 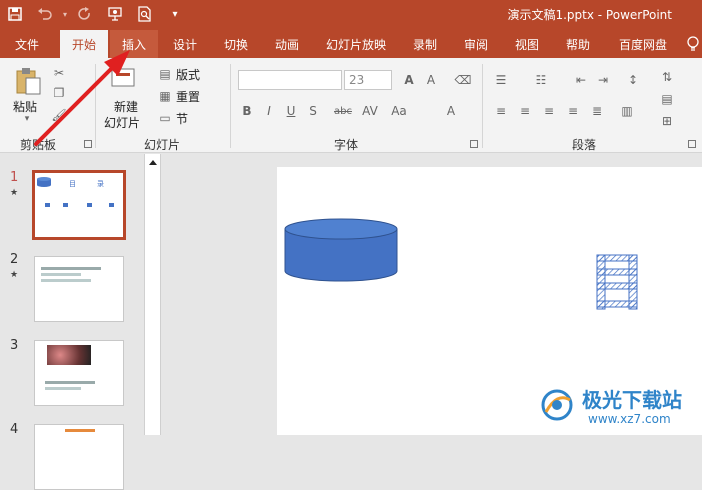 I want to click on redo-icon, so click(x=85, y=14).